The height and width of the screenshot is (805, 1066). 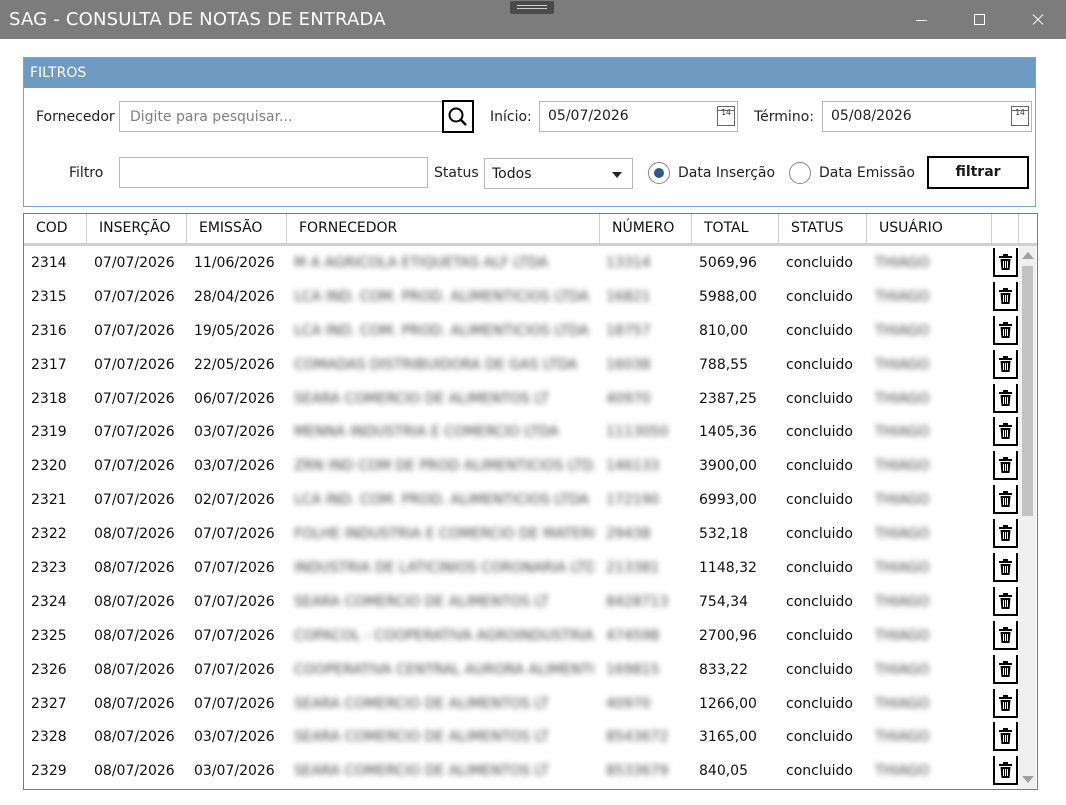 What do you see at coordinates (49, 568) in the screenshot?
I see `cell-cod: 2323` at bounding box center [49, 568].